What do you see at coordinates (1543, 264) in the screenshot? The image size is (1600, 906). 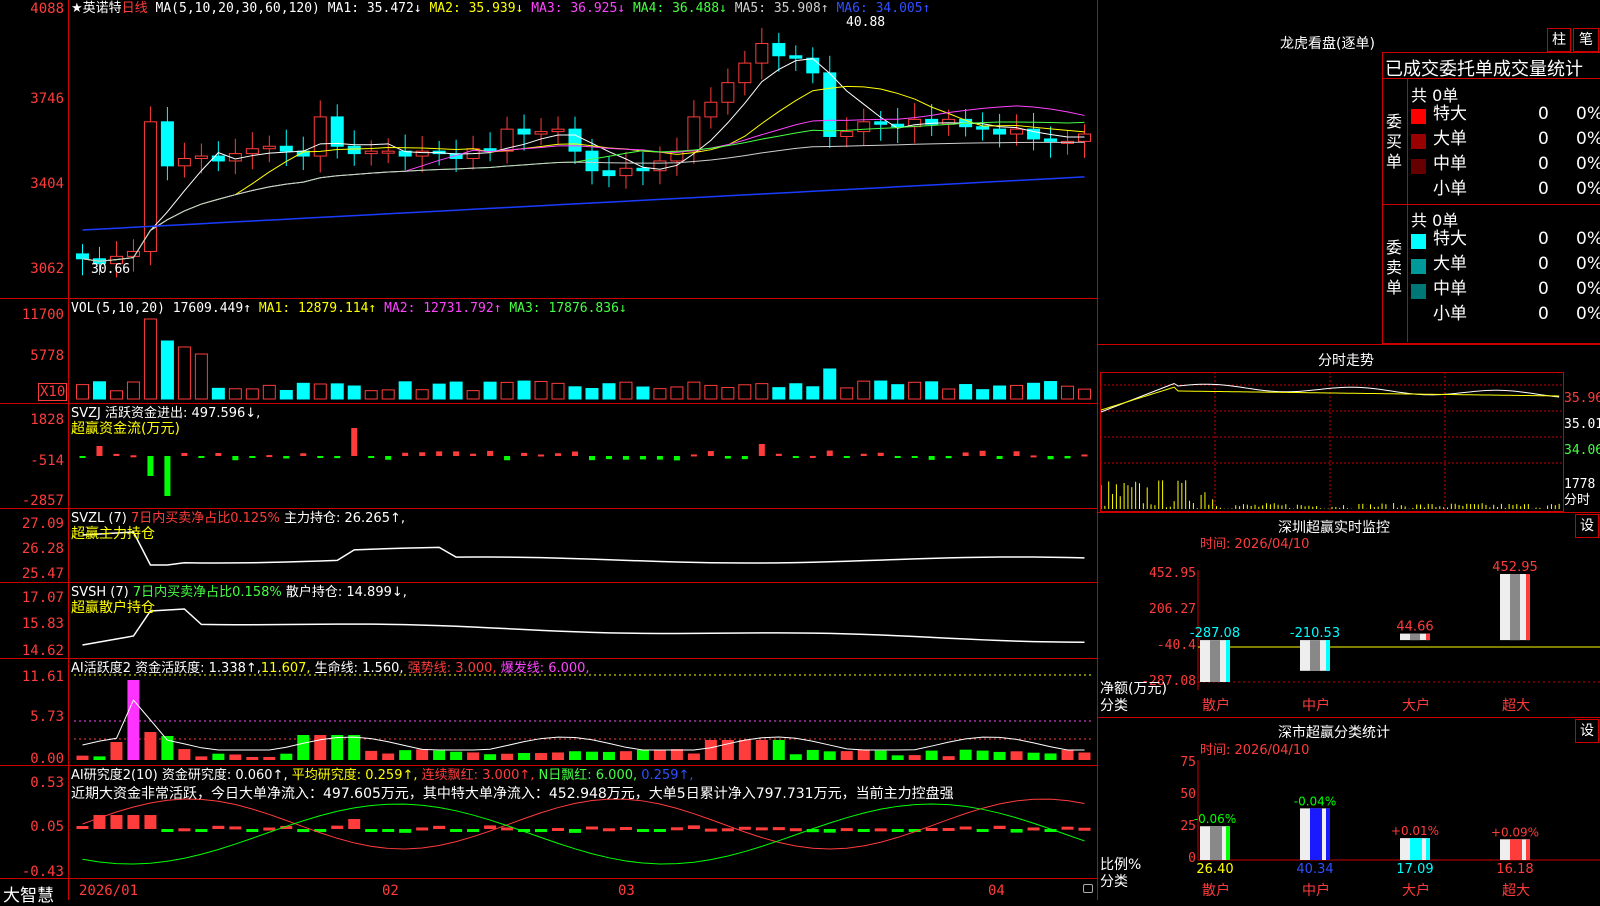 I see `sell-row-count-1: 0` at bounding box center [1543, 264].